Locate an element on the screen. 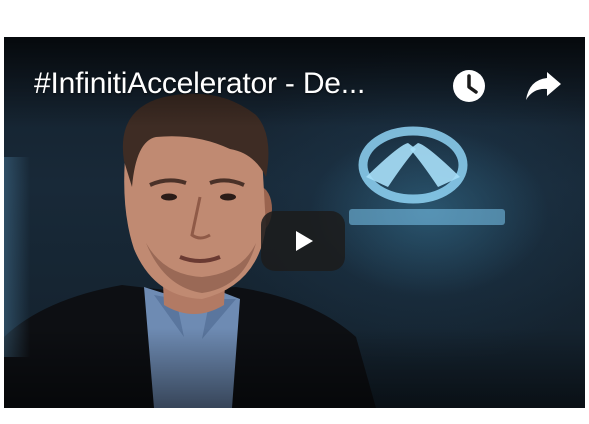  infiniti-logo is located at coordinates (427, 175).